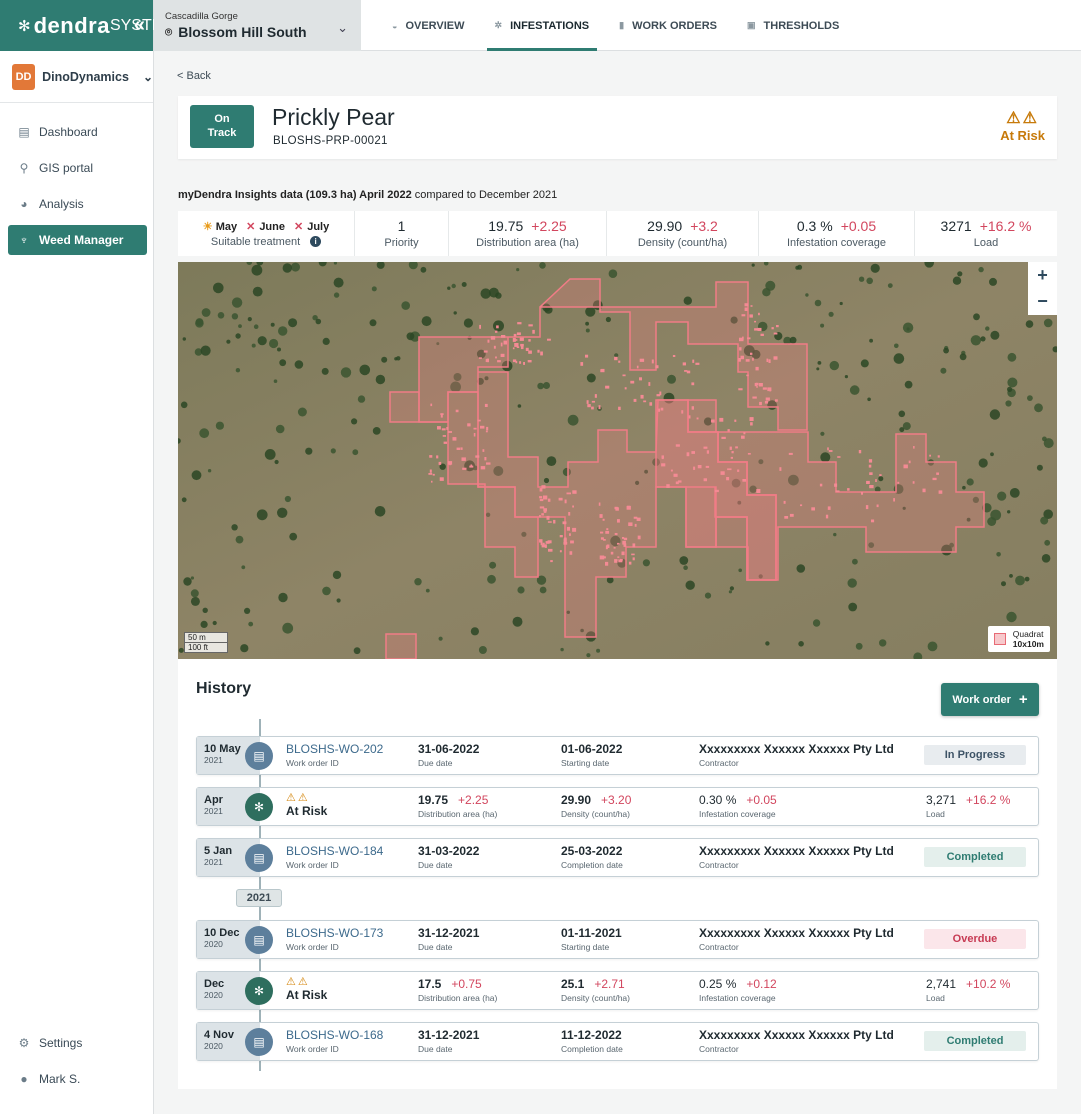  Describe the element at coordinates (542, 25) in the screenshot. I see `tab-infestations: ✲ INFESTATIONS` at that location.